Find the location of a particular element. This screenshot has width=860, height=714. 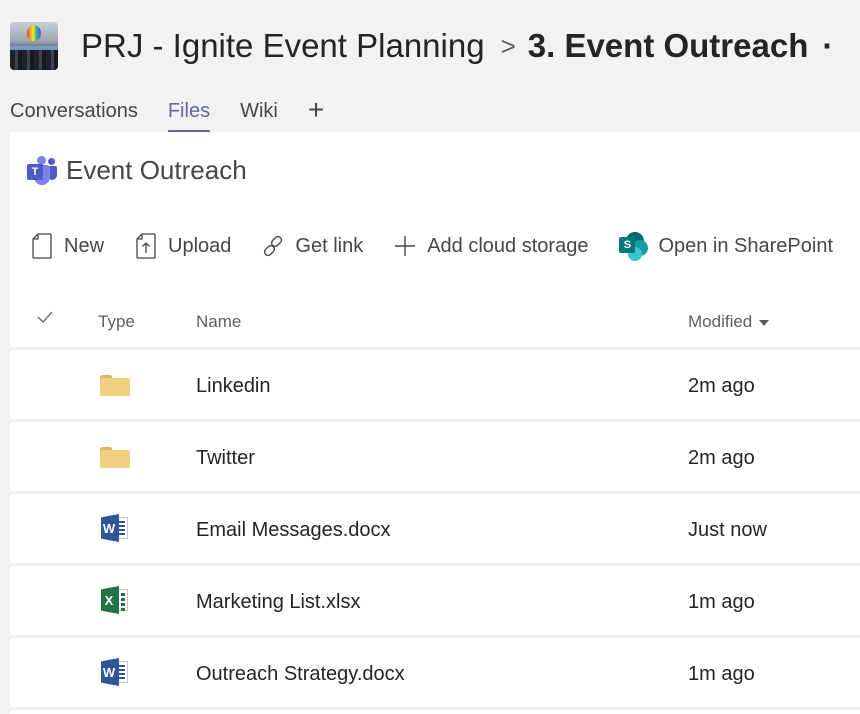

new-button: New is located at coordinates (67, 246).